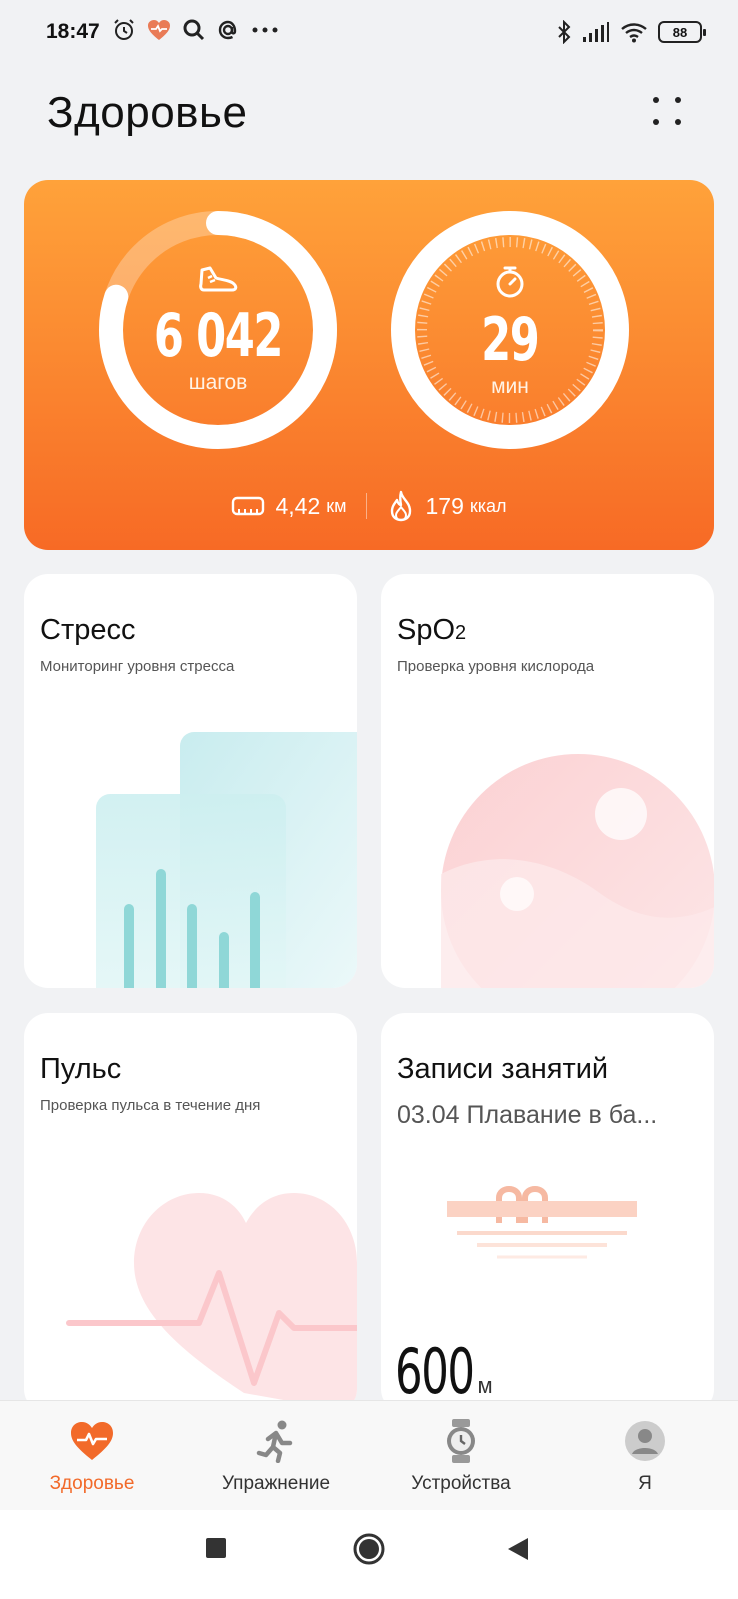 The width and height of the screenshot is (738, 1599). I want to click on at-icon, so click(227, 30).